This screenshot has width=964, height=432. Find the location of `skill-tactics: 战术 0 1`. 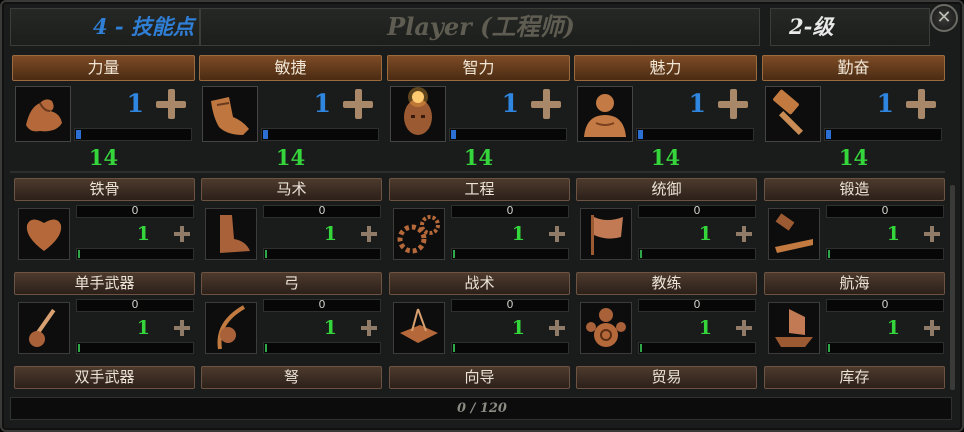

skill-tactics: 战术 0 1 is located at coordinates (479, 315).